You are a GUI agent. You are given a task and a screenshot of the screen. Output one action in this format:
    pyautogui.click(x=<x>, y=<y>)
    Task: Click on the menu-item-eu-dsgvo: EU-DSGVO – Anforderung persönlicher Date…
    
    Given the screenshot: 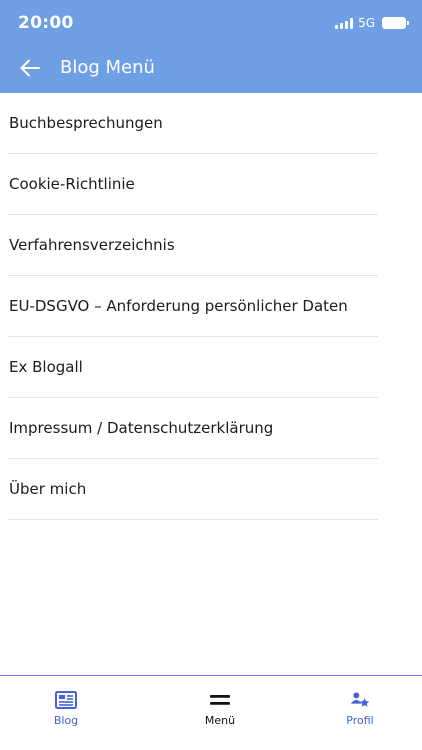 What is the action you would take?
    pyautogui.click(x=193, y=306)
    